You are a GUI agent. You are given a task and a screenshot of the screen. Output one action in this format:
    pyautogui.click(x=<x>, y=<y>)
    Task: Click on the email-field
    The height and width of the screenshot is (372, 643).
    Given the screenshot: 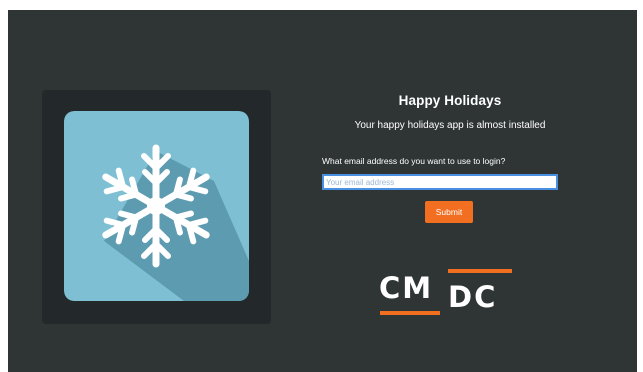 What is the action you would take?
    pyautogui.click(x=440, y=182)
    